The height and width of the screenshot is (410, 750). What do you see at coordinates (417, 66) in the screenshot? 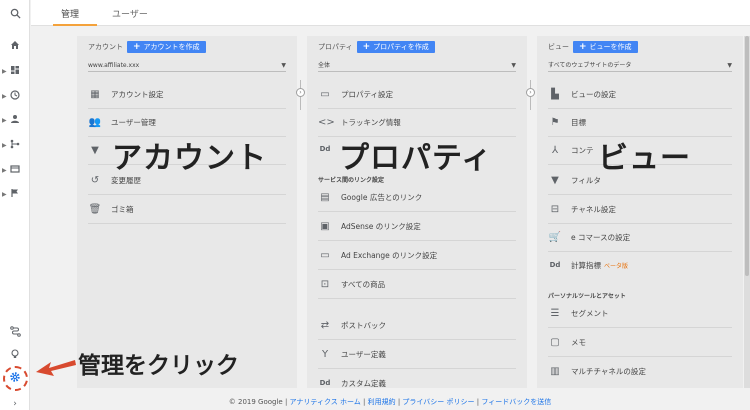
I see `property-selector: 全体 ▼` at bounding box center [417, 66].